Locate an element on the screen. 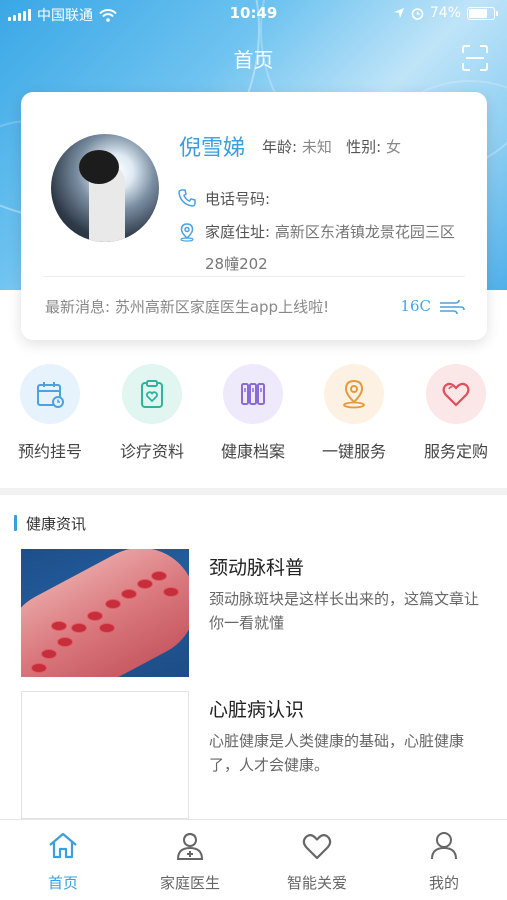  scan-icon is located at coordinates (475, 58).